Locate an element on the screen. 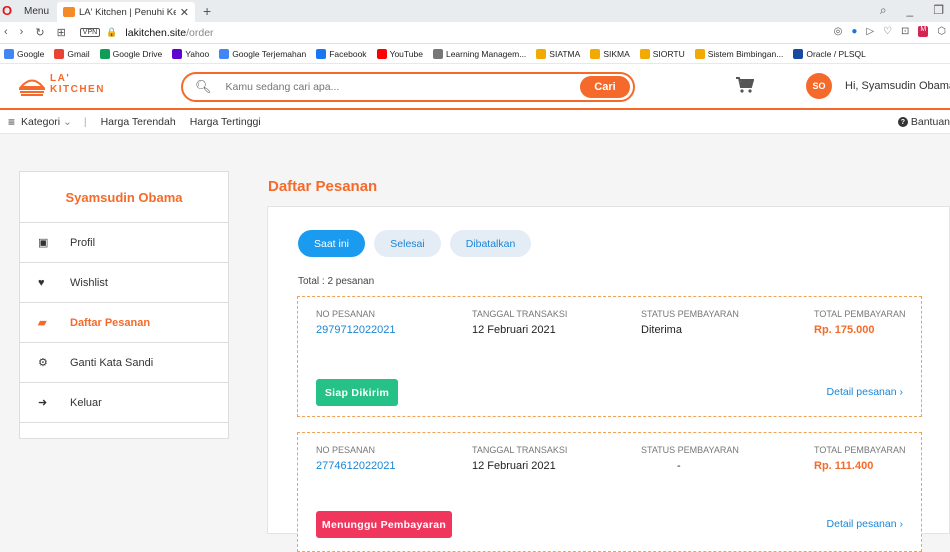 This screenshot has width=950, height=552. payment-total: Rp. 111.400 is located at coordinates (844, 466).